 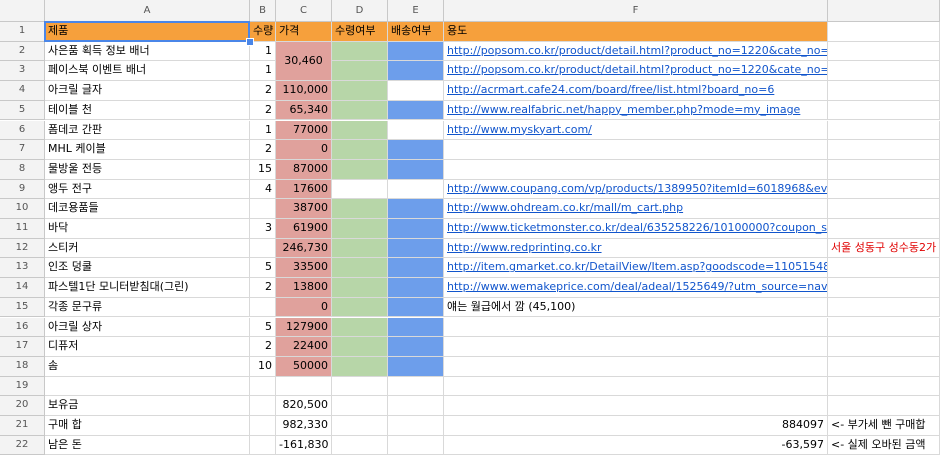 I want to click on product-name-cell: 아크릴 글자, so click(x=147, y=91).